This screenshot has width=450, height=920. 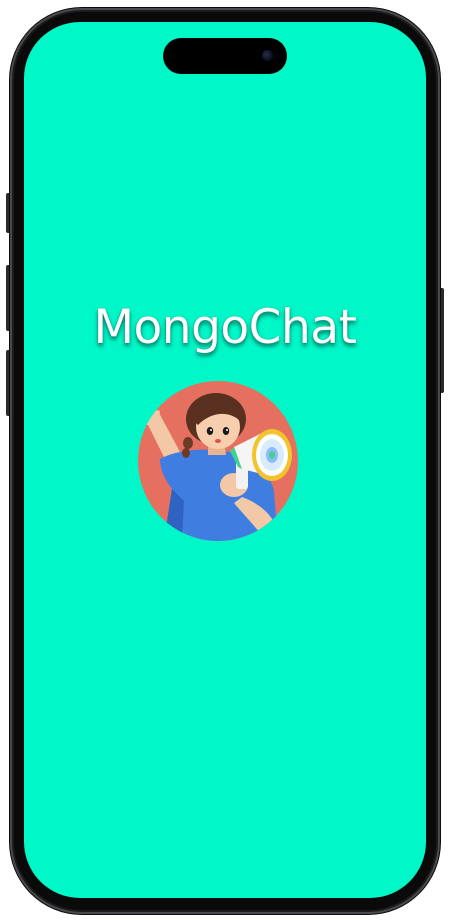 What do you see at coordinates (218, 461) in the screenshot?
I see `person-with-megaphone-illustration-icon` at bounding box center [218, 461].